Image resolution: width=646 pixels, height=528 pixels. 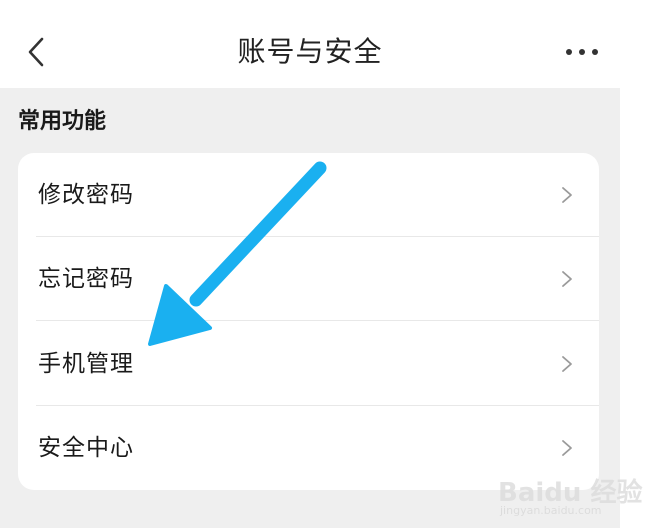 I want to click on menu-item-label: 忘记密码, so click(x=86, y=279).